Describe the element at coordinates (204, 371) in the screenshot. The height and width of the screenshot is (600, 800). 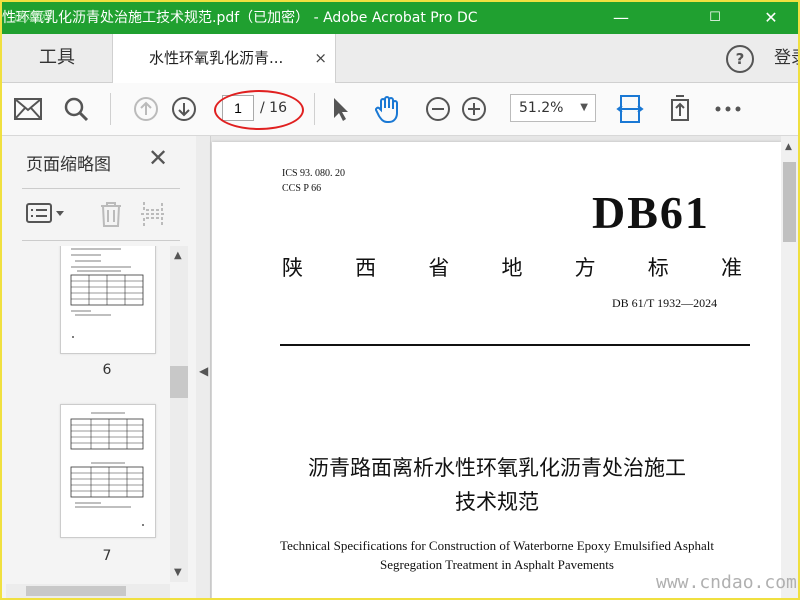
I see `chevron-left-icon: ◀` at that location.